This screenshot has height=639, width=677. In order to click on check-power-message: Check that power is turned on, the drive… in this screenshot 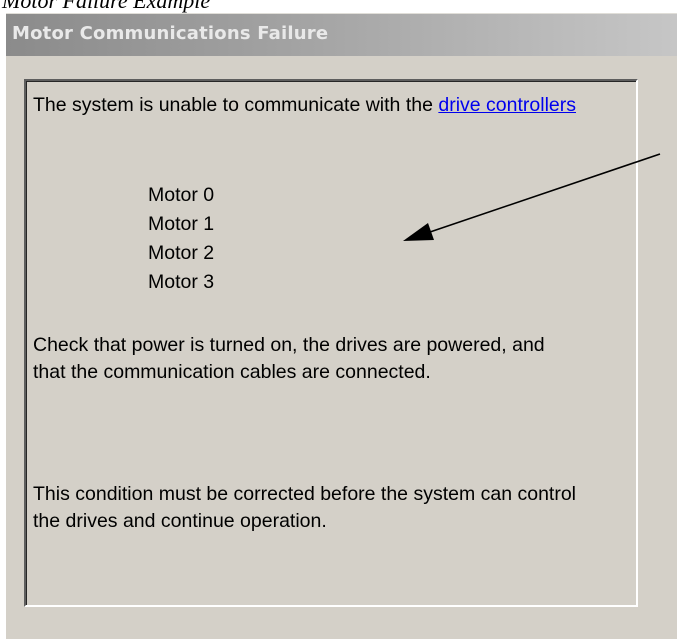, I will do `click(289, 358)`.